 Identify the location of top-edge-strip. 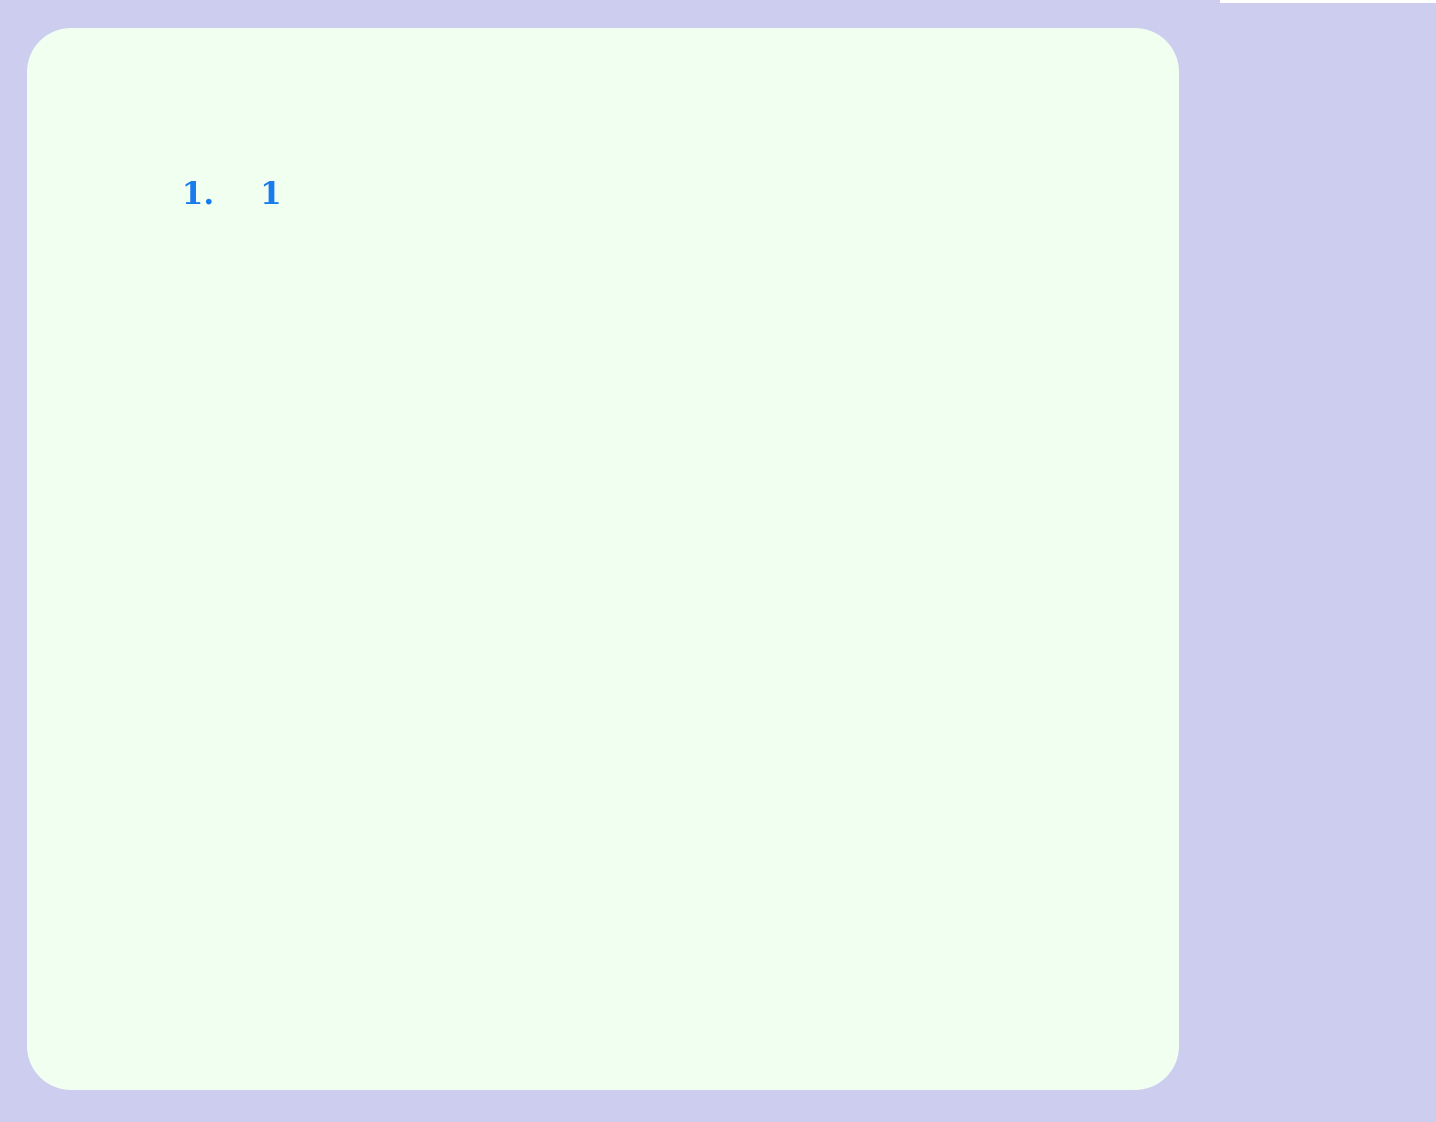
(1328, 1).